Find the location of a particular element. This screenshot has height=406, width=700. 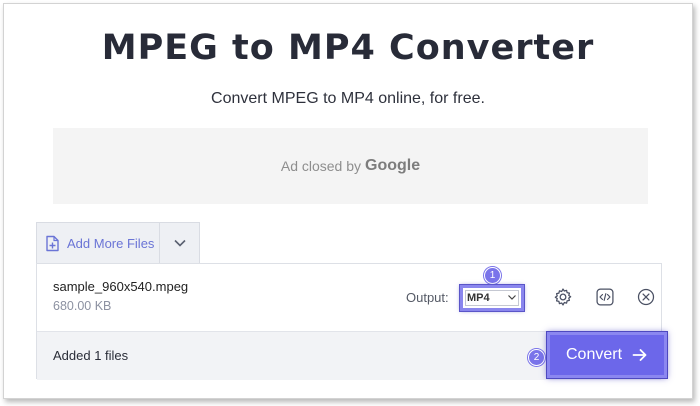

ad-closed-text: Ad closed by is located at coordinates (321, 166).